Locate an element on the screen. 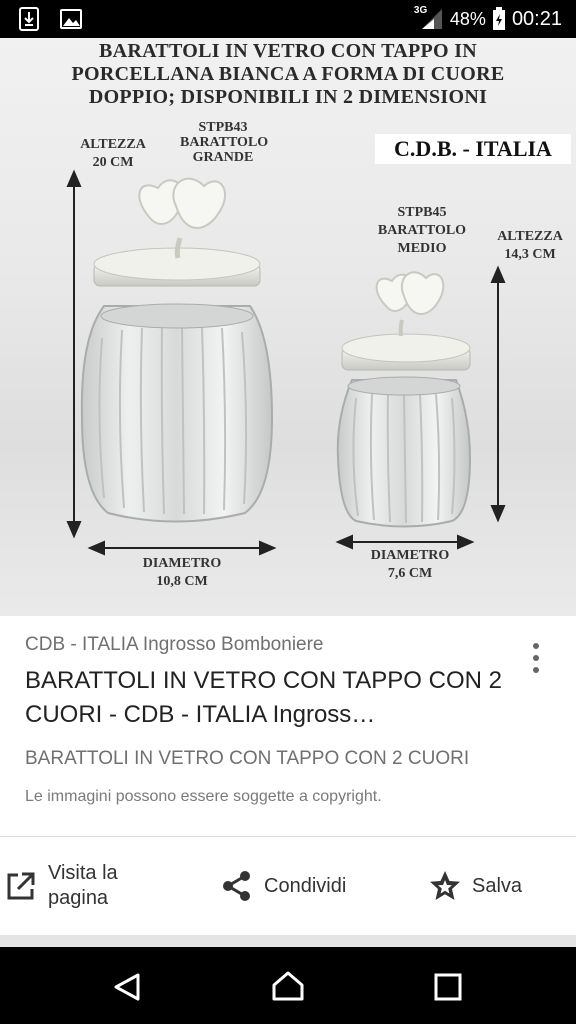 This screenshot has width=576, height=1024. visit-page-button: Visita la pagina is located at coordinates (71, 886).